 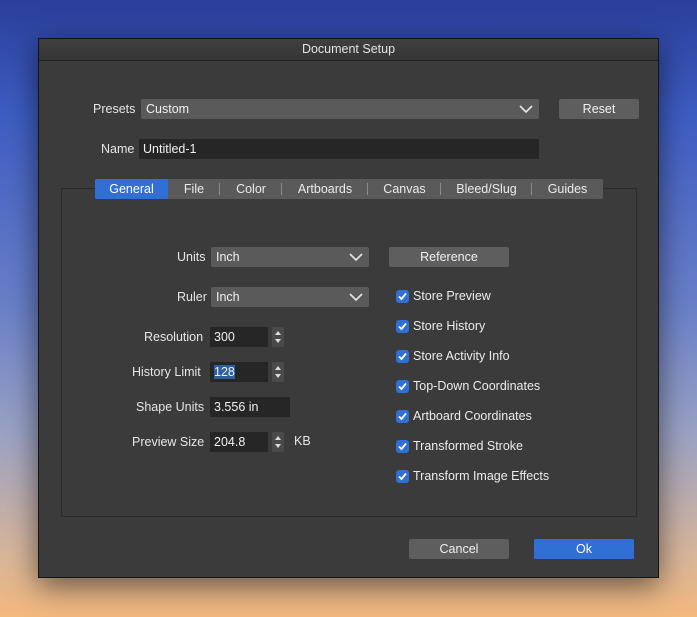 What do you see at coordinates (228, 297) in the screenshot?
I see `ruler-value: Inch` at bounding box center [228, 297].